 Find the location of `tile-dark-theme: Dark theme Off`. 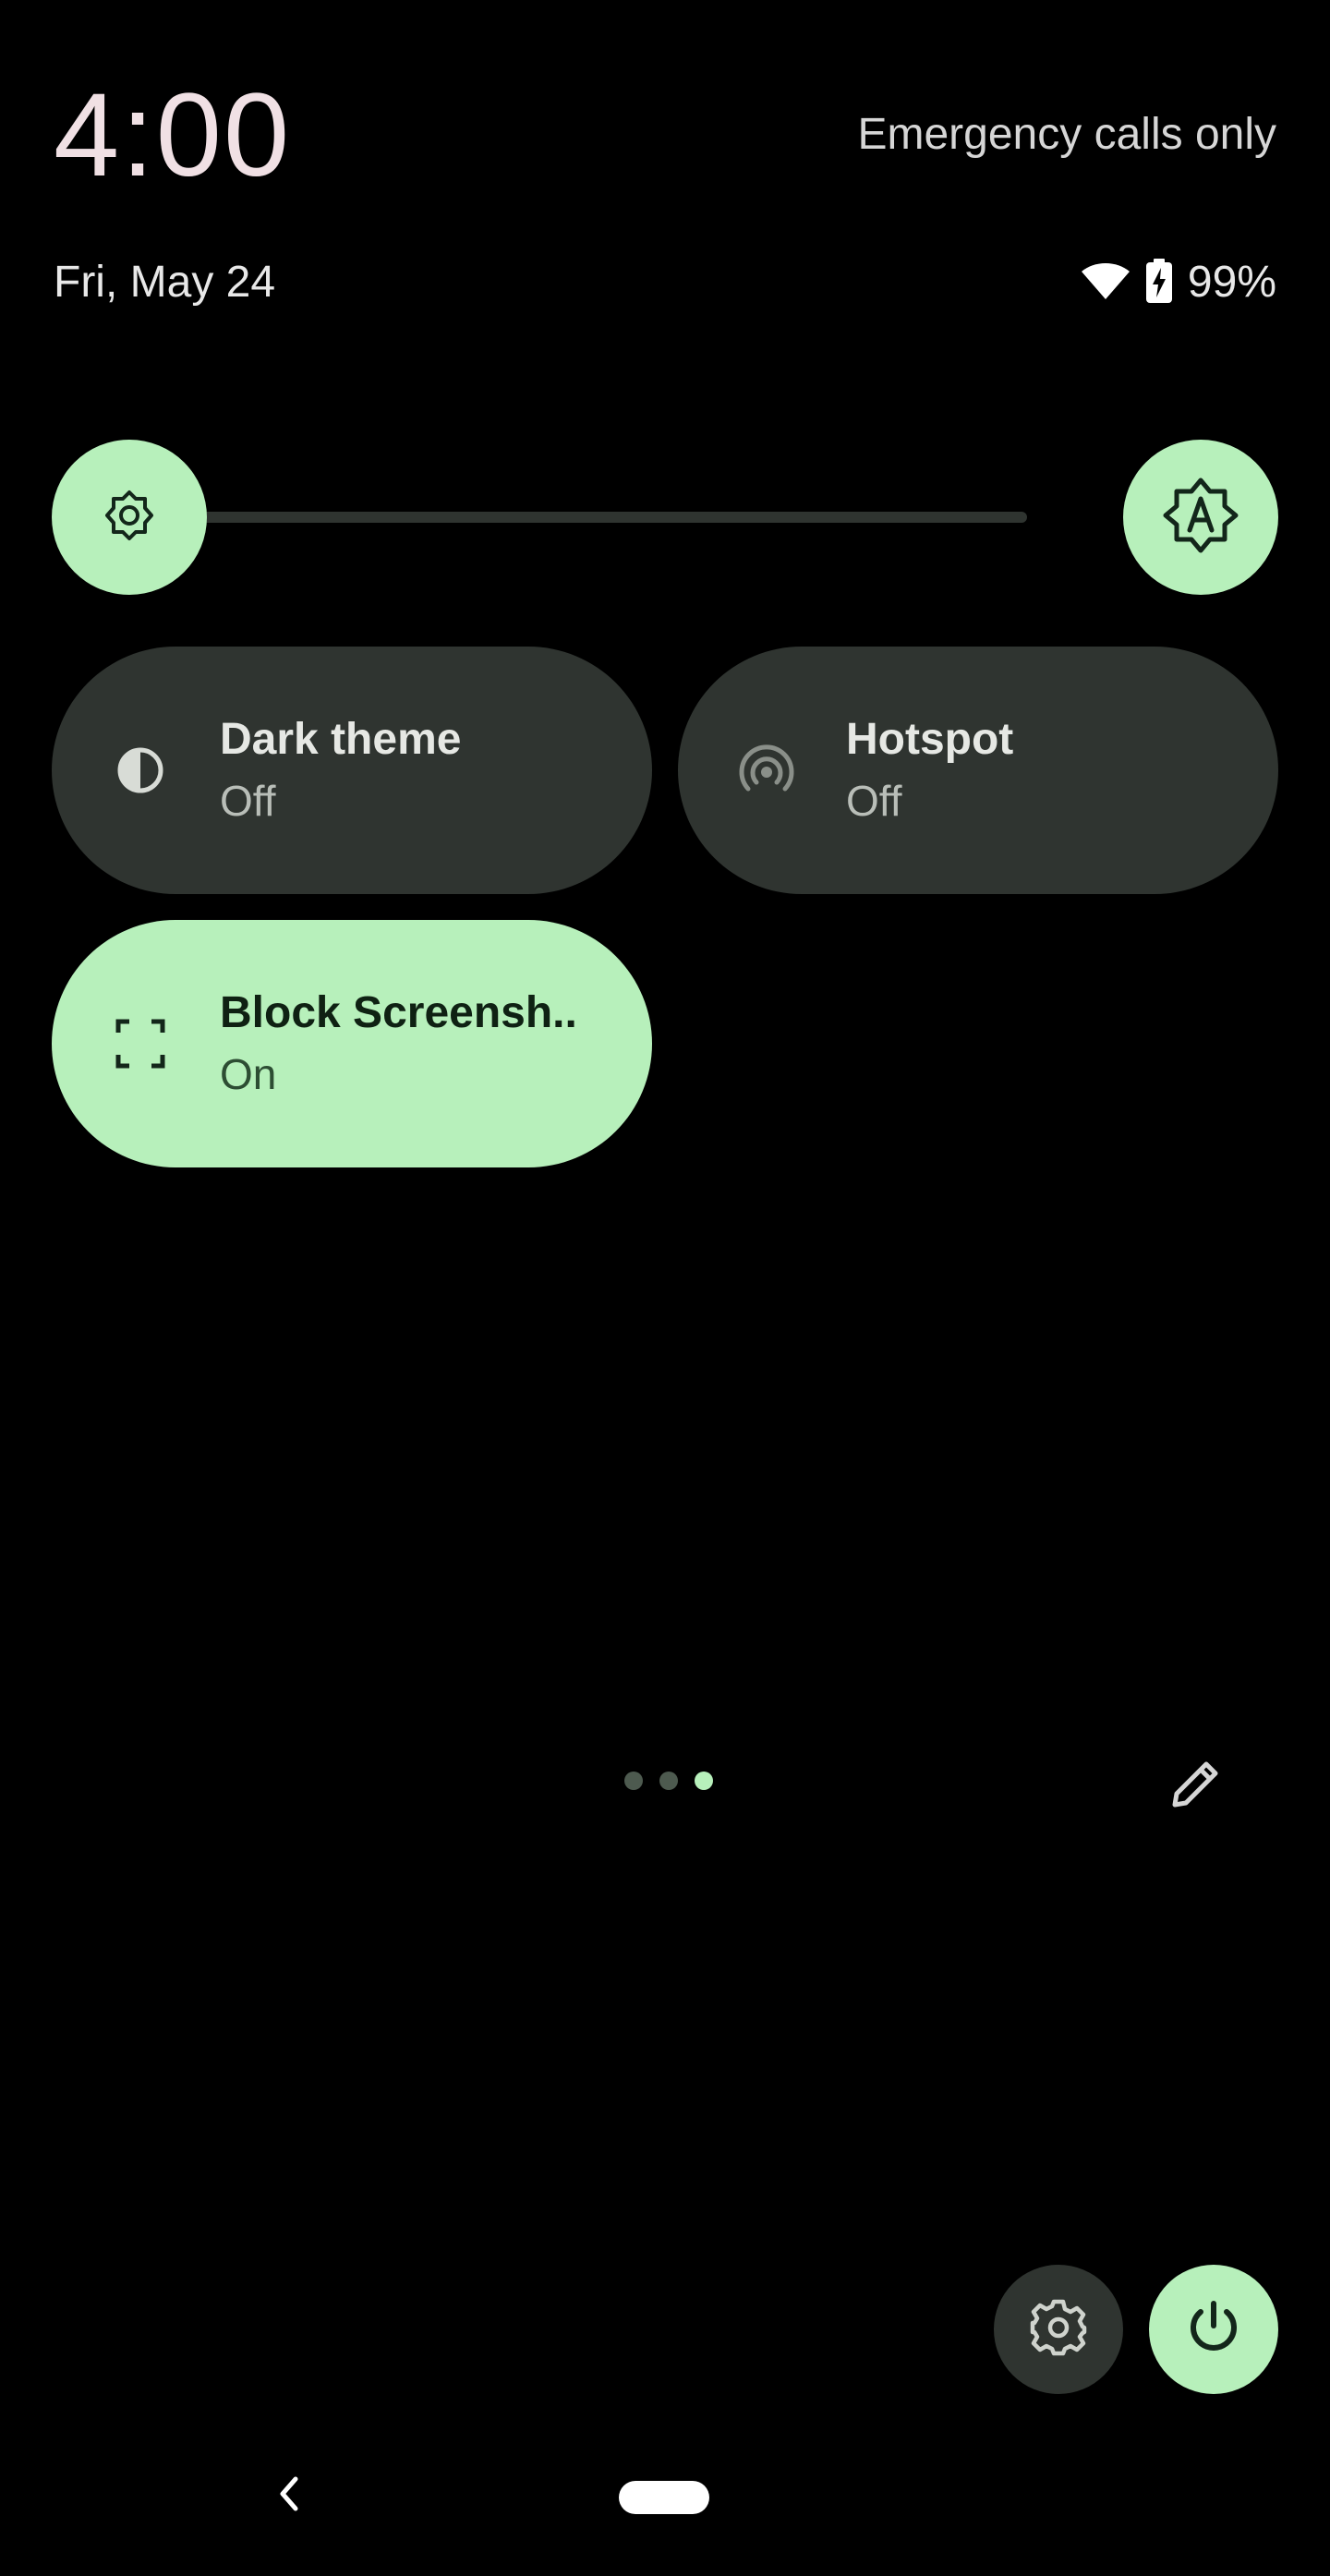

tile-dark-theme: Dark theme Off is located at coordinates (352, 770).